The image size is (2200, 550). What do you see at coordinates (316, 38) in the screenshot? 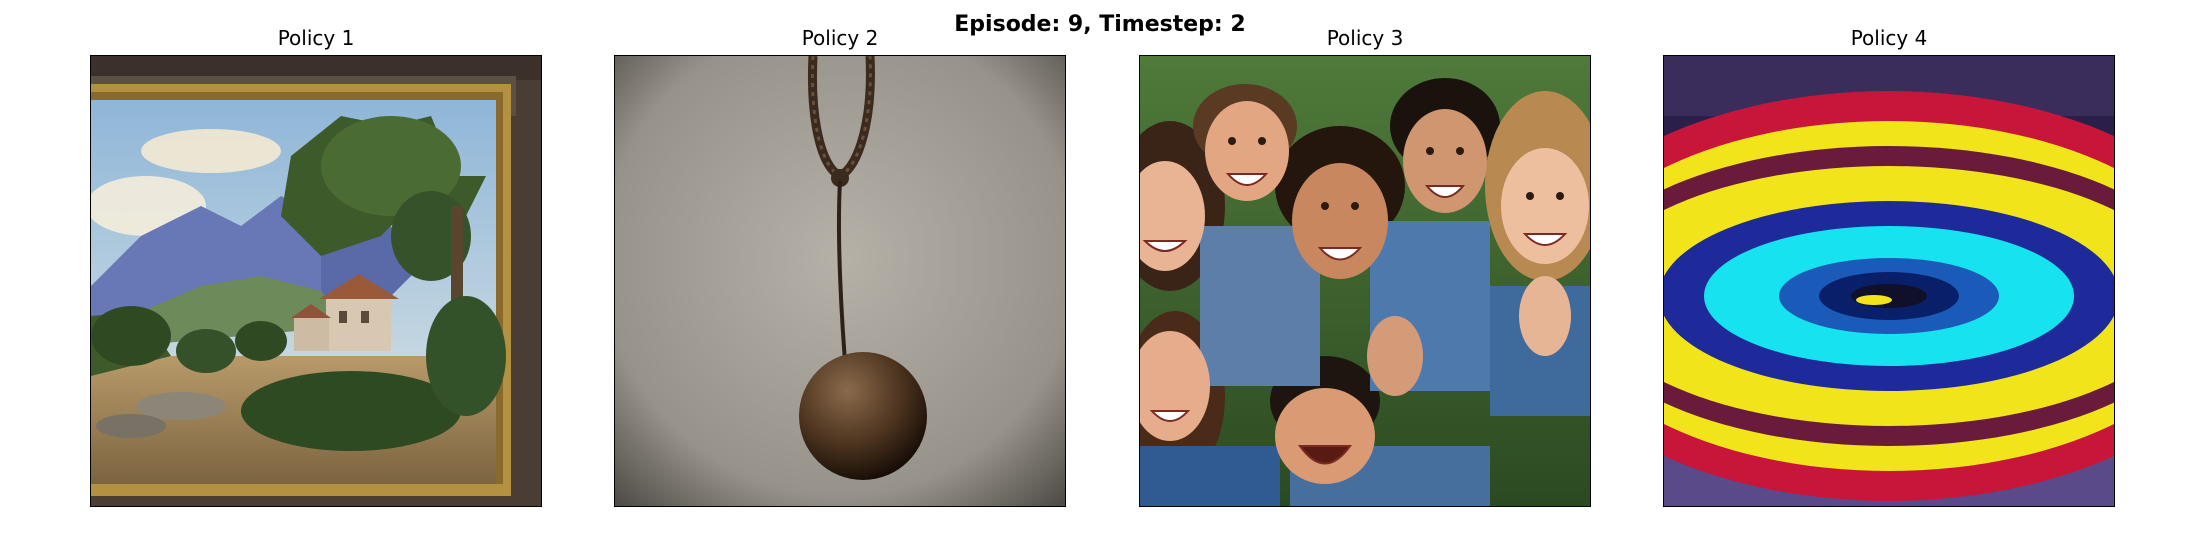
I see `panel-title-policy-1: Policy 1` at bounding box center [316, 38].